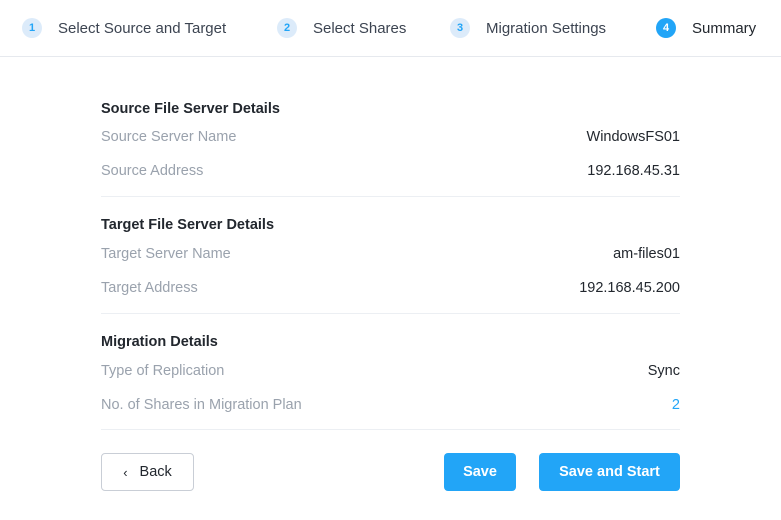 Image resolution: width=781 pixels, height=520 pixels. I want to click on step-summary: 4 Summary, so click(706, 28).